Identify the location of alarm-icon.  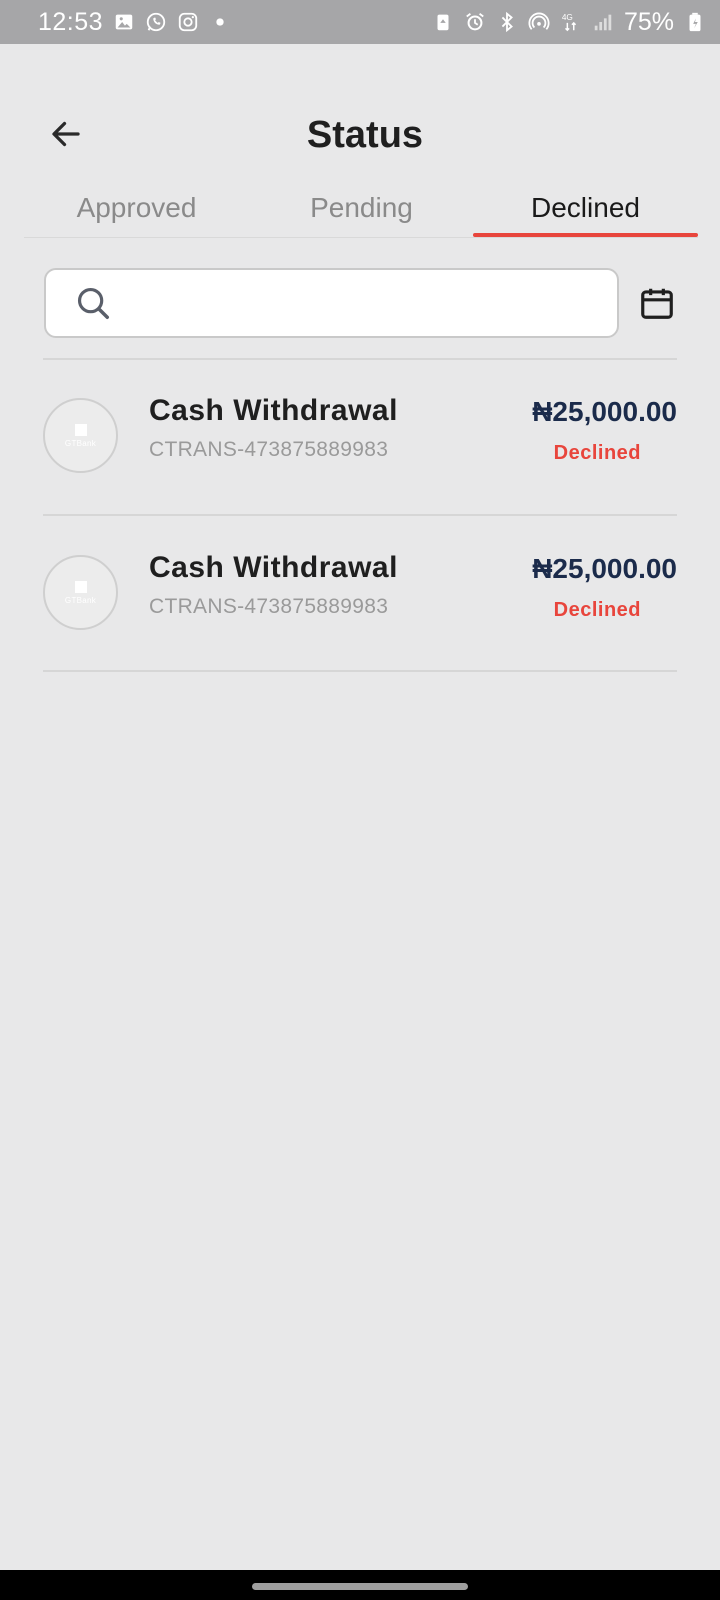
(475, 22).